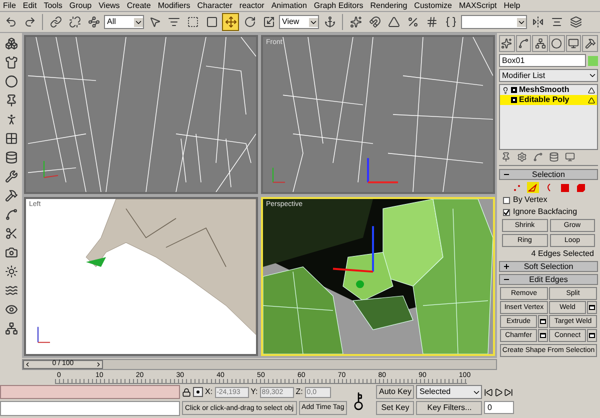 The width and height of the screenshot is (600, 418). I want to click on lock-icon, so click(186, 392).